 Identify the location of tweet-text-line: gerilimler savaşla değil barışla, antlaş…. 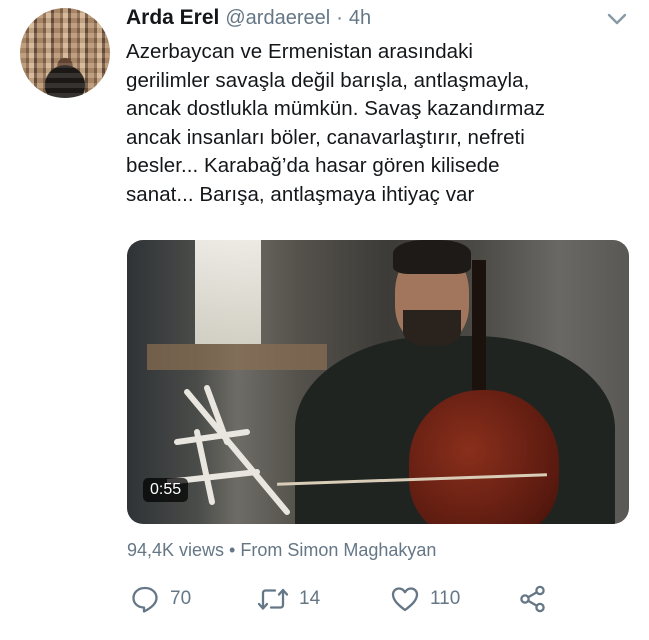
(328, 80).